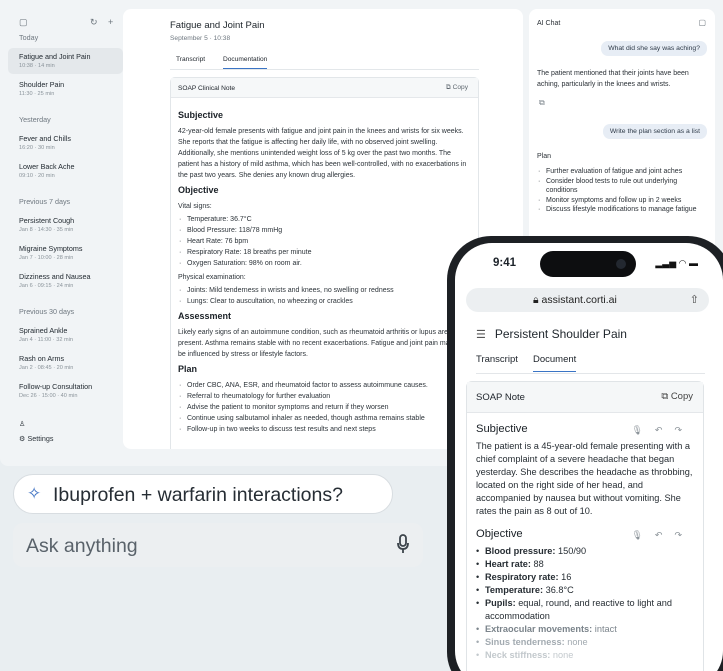 Image resolution: width=723 pixels, height=671 pixels. I want to click on objective-value: 88, so click(537, 564).